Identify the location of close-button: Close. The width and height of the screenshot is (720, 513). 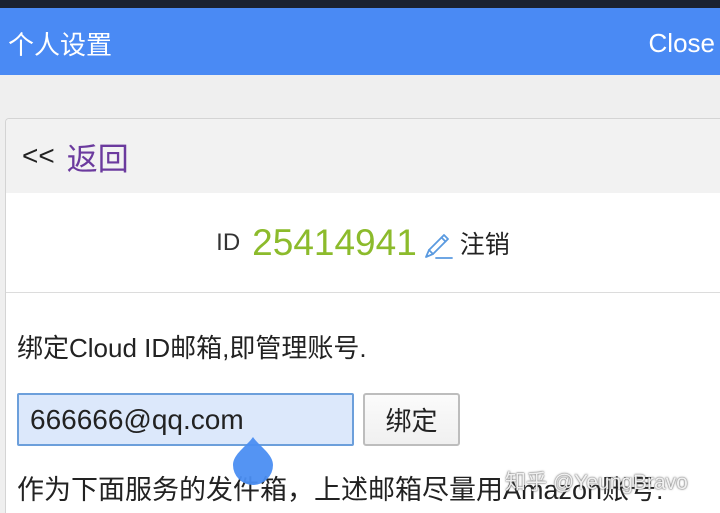
(682, 43).